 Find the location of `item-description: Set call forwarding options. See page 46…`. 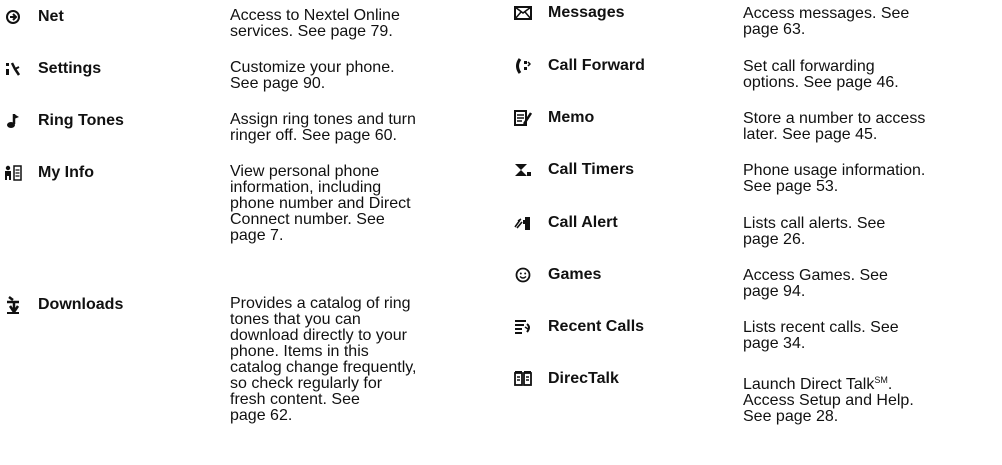

item-description: Set call forwarding options. See page 46… is located at coordinates (821, 74).